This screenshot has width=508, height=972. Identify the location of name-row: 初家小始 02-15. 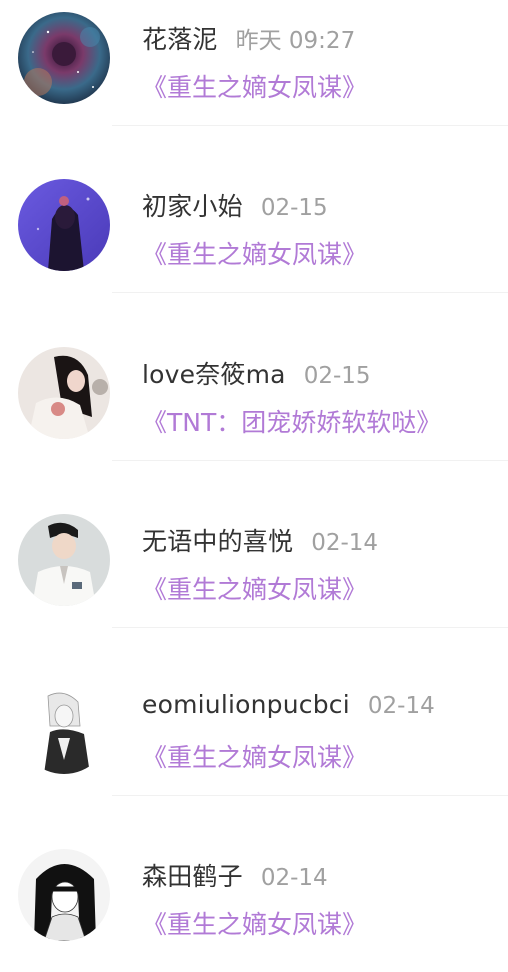
(235, 205).